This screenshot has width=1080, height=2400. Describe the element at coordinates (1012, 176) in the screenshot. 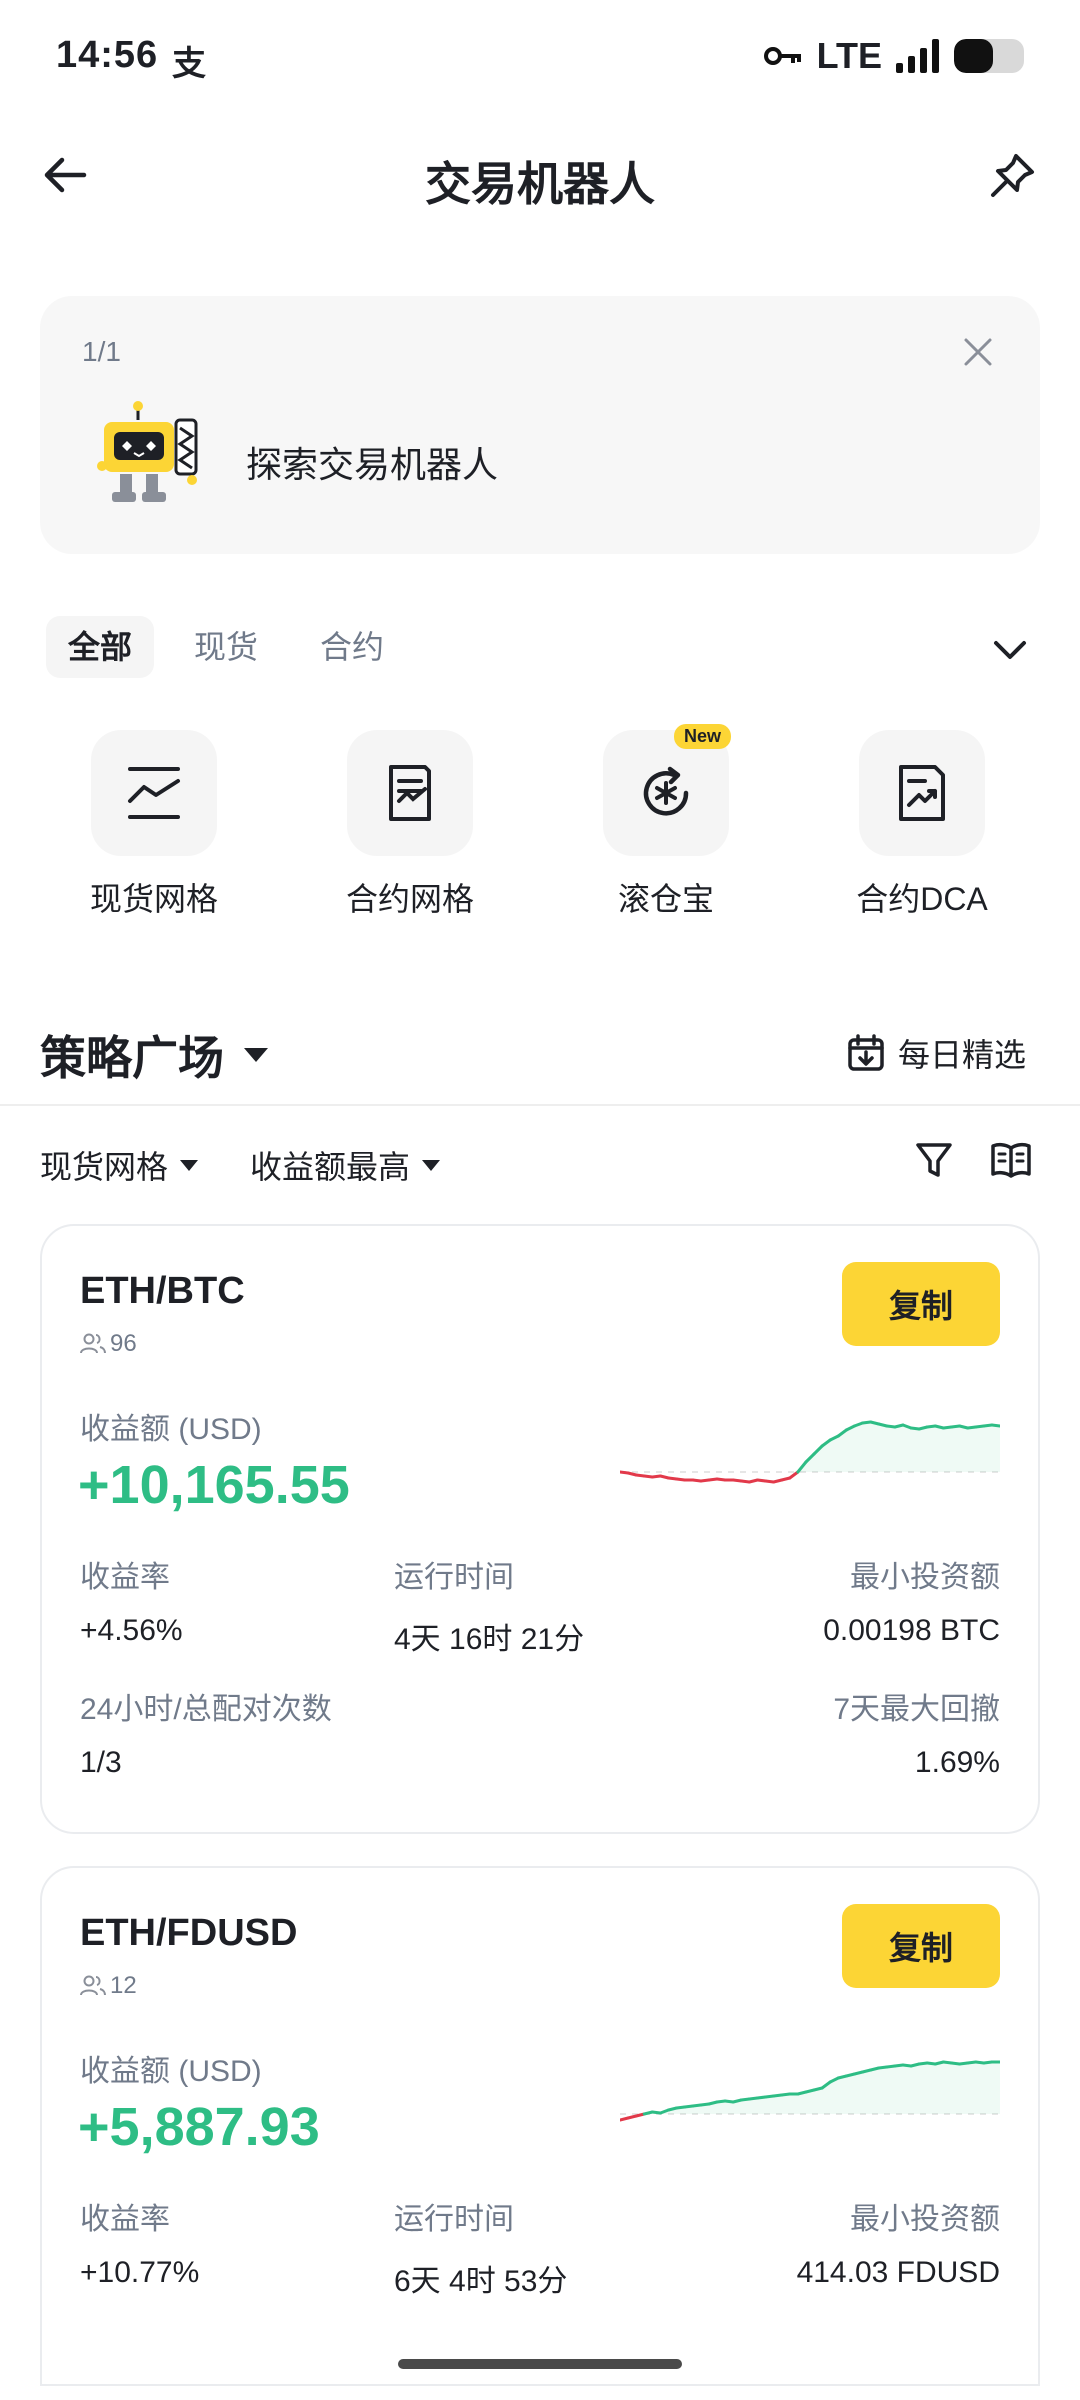

I see `pin-icon` at that location.